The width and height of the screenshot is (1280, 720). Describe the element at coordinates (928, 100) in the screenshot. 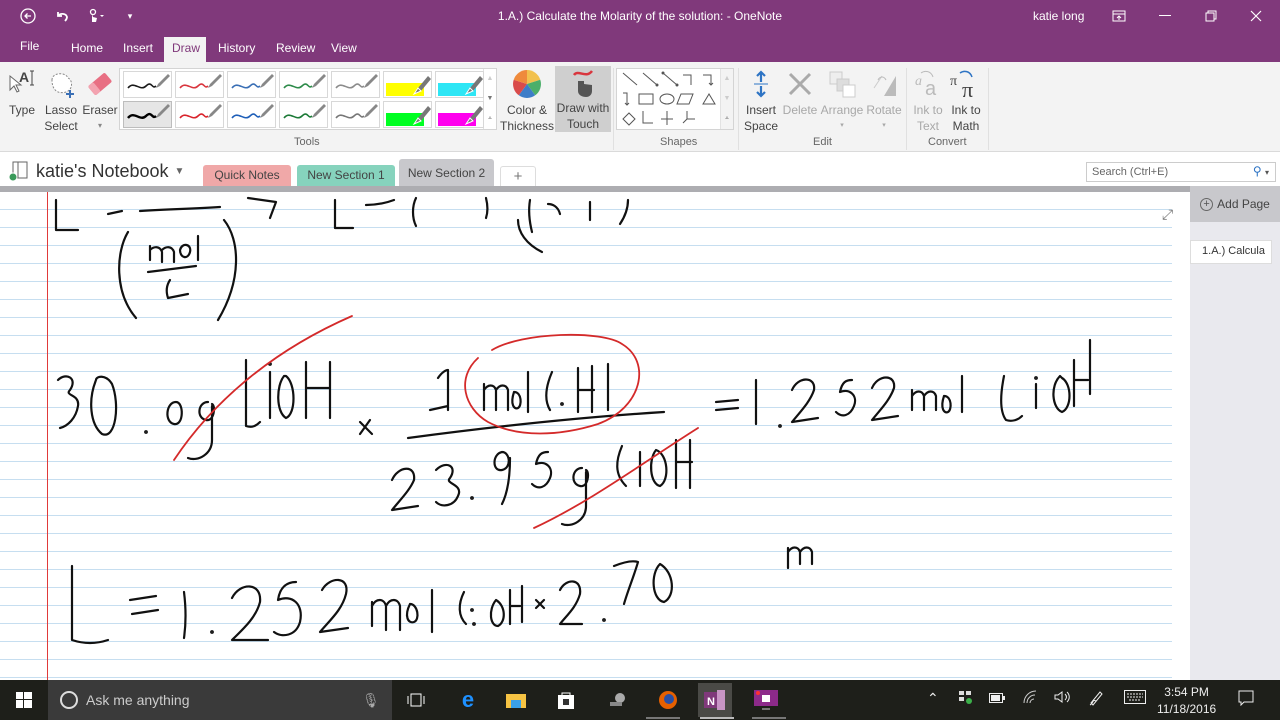

I see `ink-to-text-button: aa Ink to Text` at that location.